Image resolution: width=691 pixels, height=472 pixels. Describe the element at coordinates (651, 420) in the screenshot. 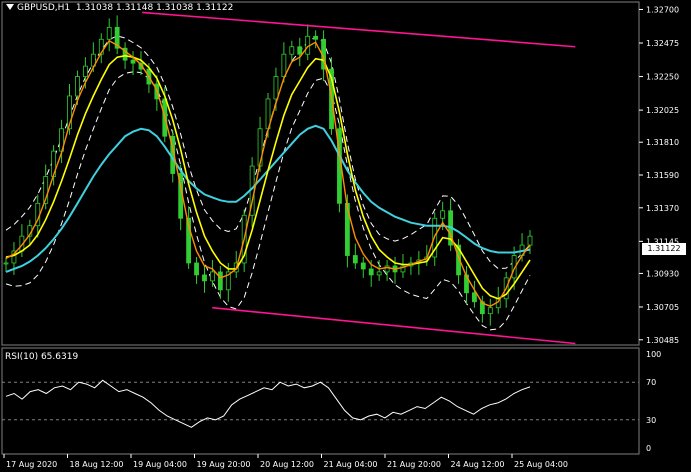

I see `rsi-tick-label: 30` at that location.